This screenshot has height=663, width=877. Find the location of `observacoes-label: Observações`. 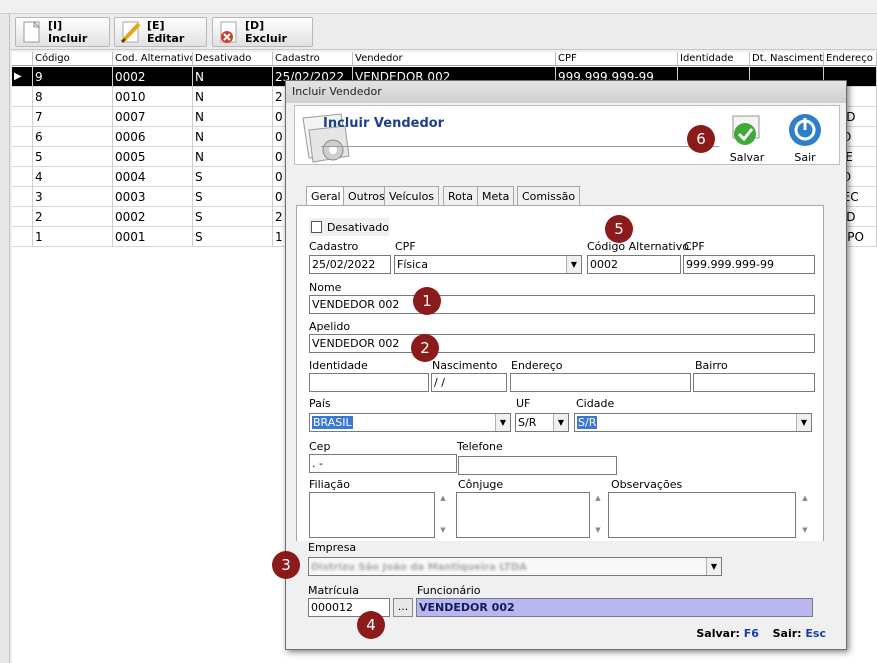

observacoes-label: Observações is located at coordinates (647, 484).